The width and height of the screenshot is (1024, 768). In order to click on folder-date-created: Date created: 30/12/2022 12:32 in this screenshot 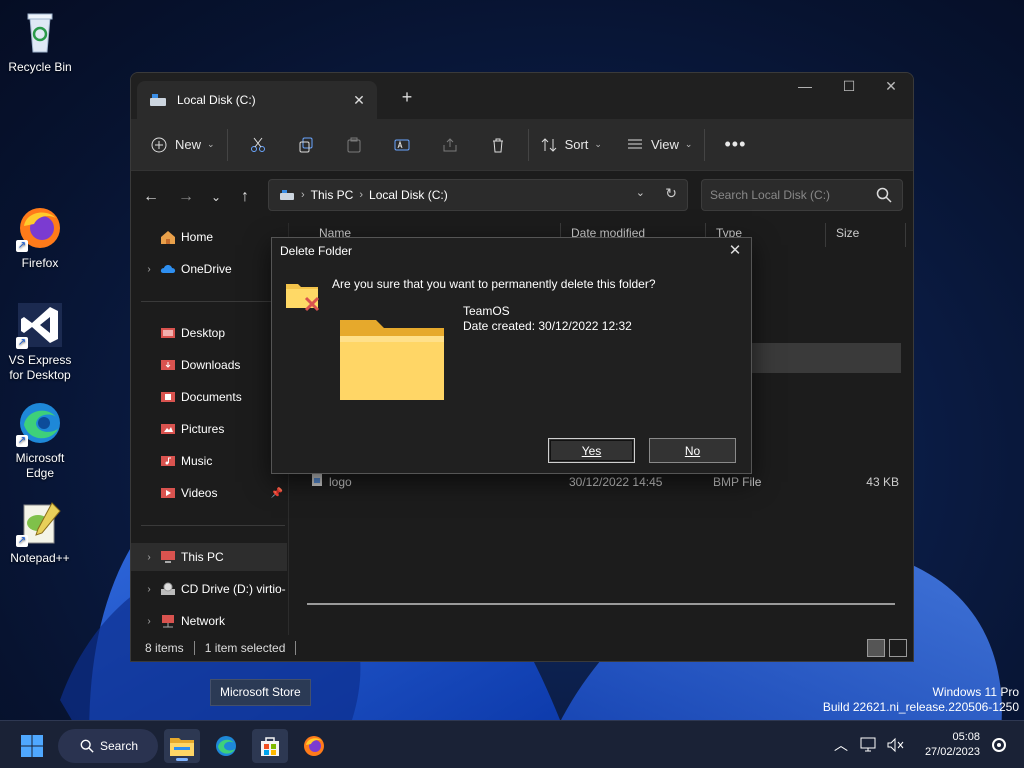, I will do `click(547, 326)`.